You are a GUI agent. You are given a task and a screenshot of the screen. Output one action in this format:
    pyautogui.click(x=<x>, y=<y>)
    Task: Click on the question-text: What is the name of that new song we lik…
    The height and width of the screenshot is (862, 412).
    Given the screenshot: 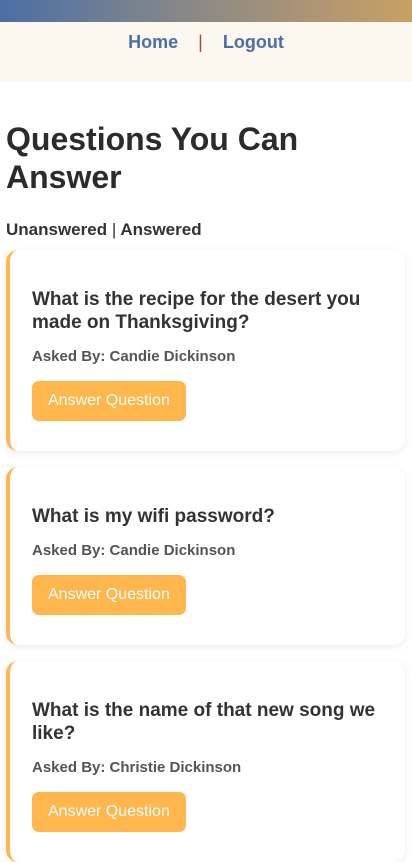 What is the action you would take?
    pyautogui.click(x=204, y=722)
    